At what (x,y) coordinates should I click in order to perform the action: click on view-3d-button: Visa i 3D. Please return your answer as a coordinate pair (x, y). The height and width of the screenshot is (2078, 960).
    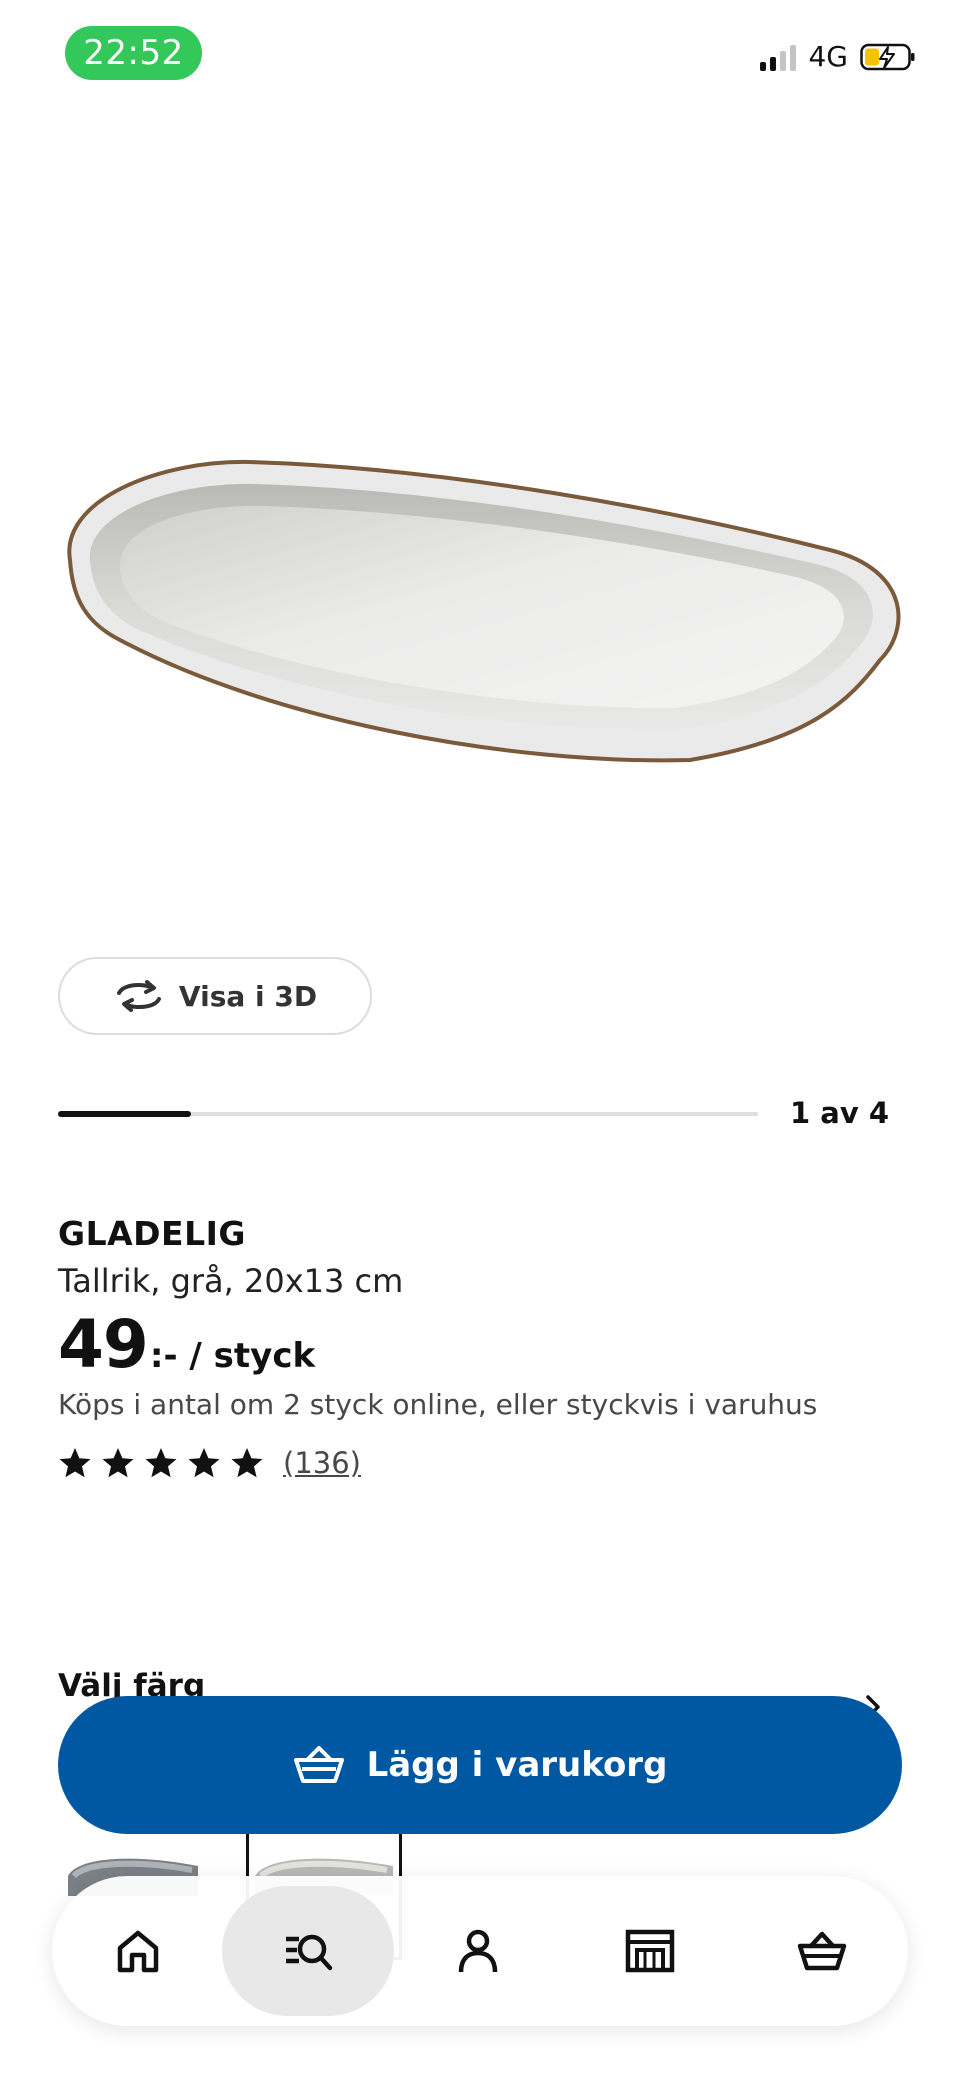
    Looking at the image, I should click on (215, 996).